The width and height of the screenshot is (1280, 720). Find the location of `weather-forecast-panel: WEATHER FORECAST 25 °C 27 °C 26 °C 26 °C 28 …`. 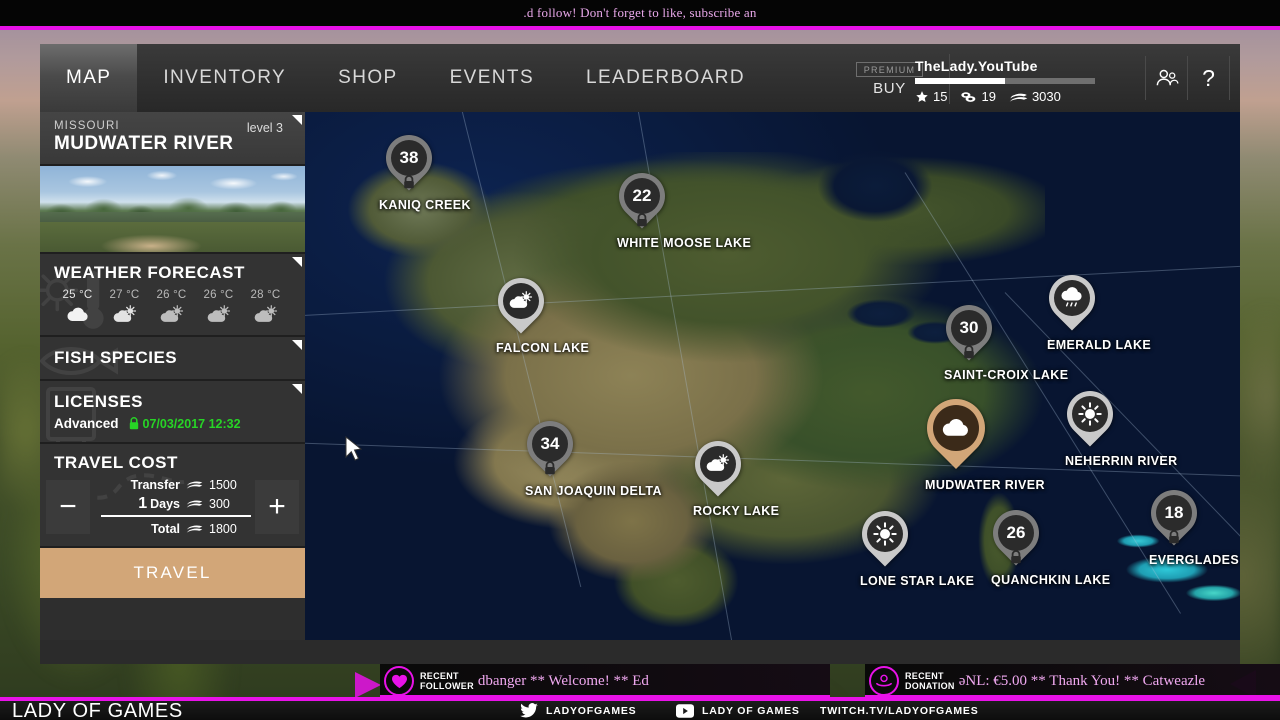

weather-forecast-panel: WEATHER FORECAST 25 °C 27 °C 26 °C 26 °C 28 … is located at coordinates (172, 295).